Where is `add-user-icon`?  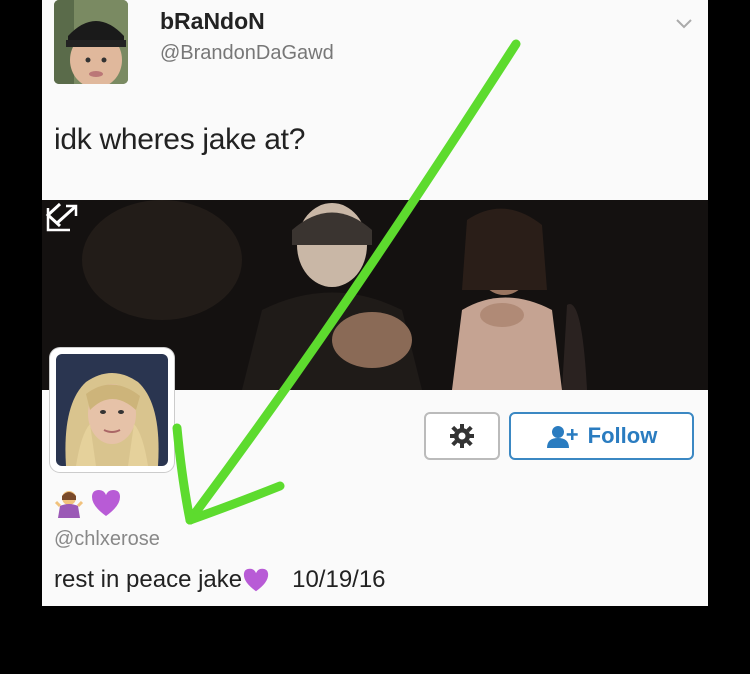
add-user-icon is located at coordinates (562, 437).